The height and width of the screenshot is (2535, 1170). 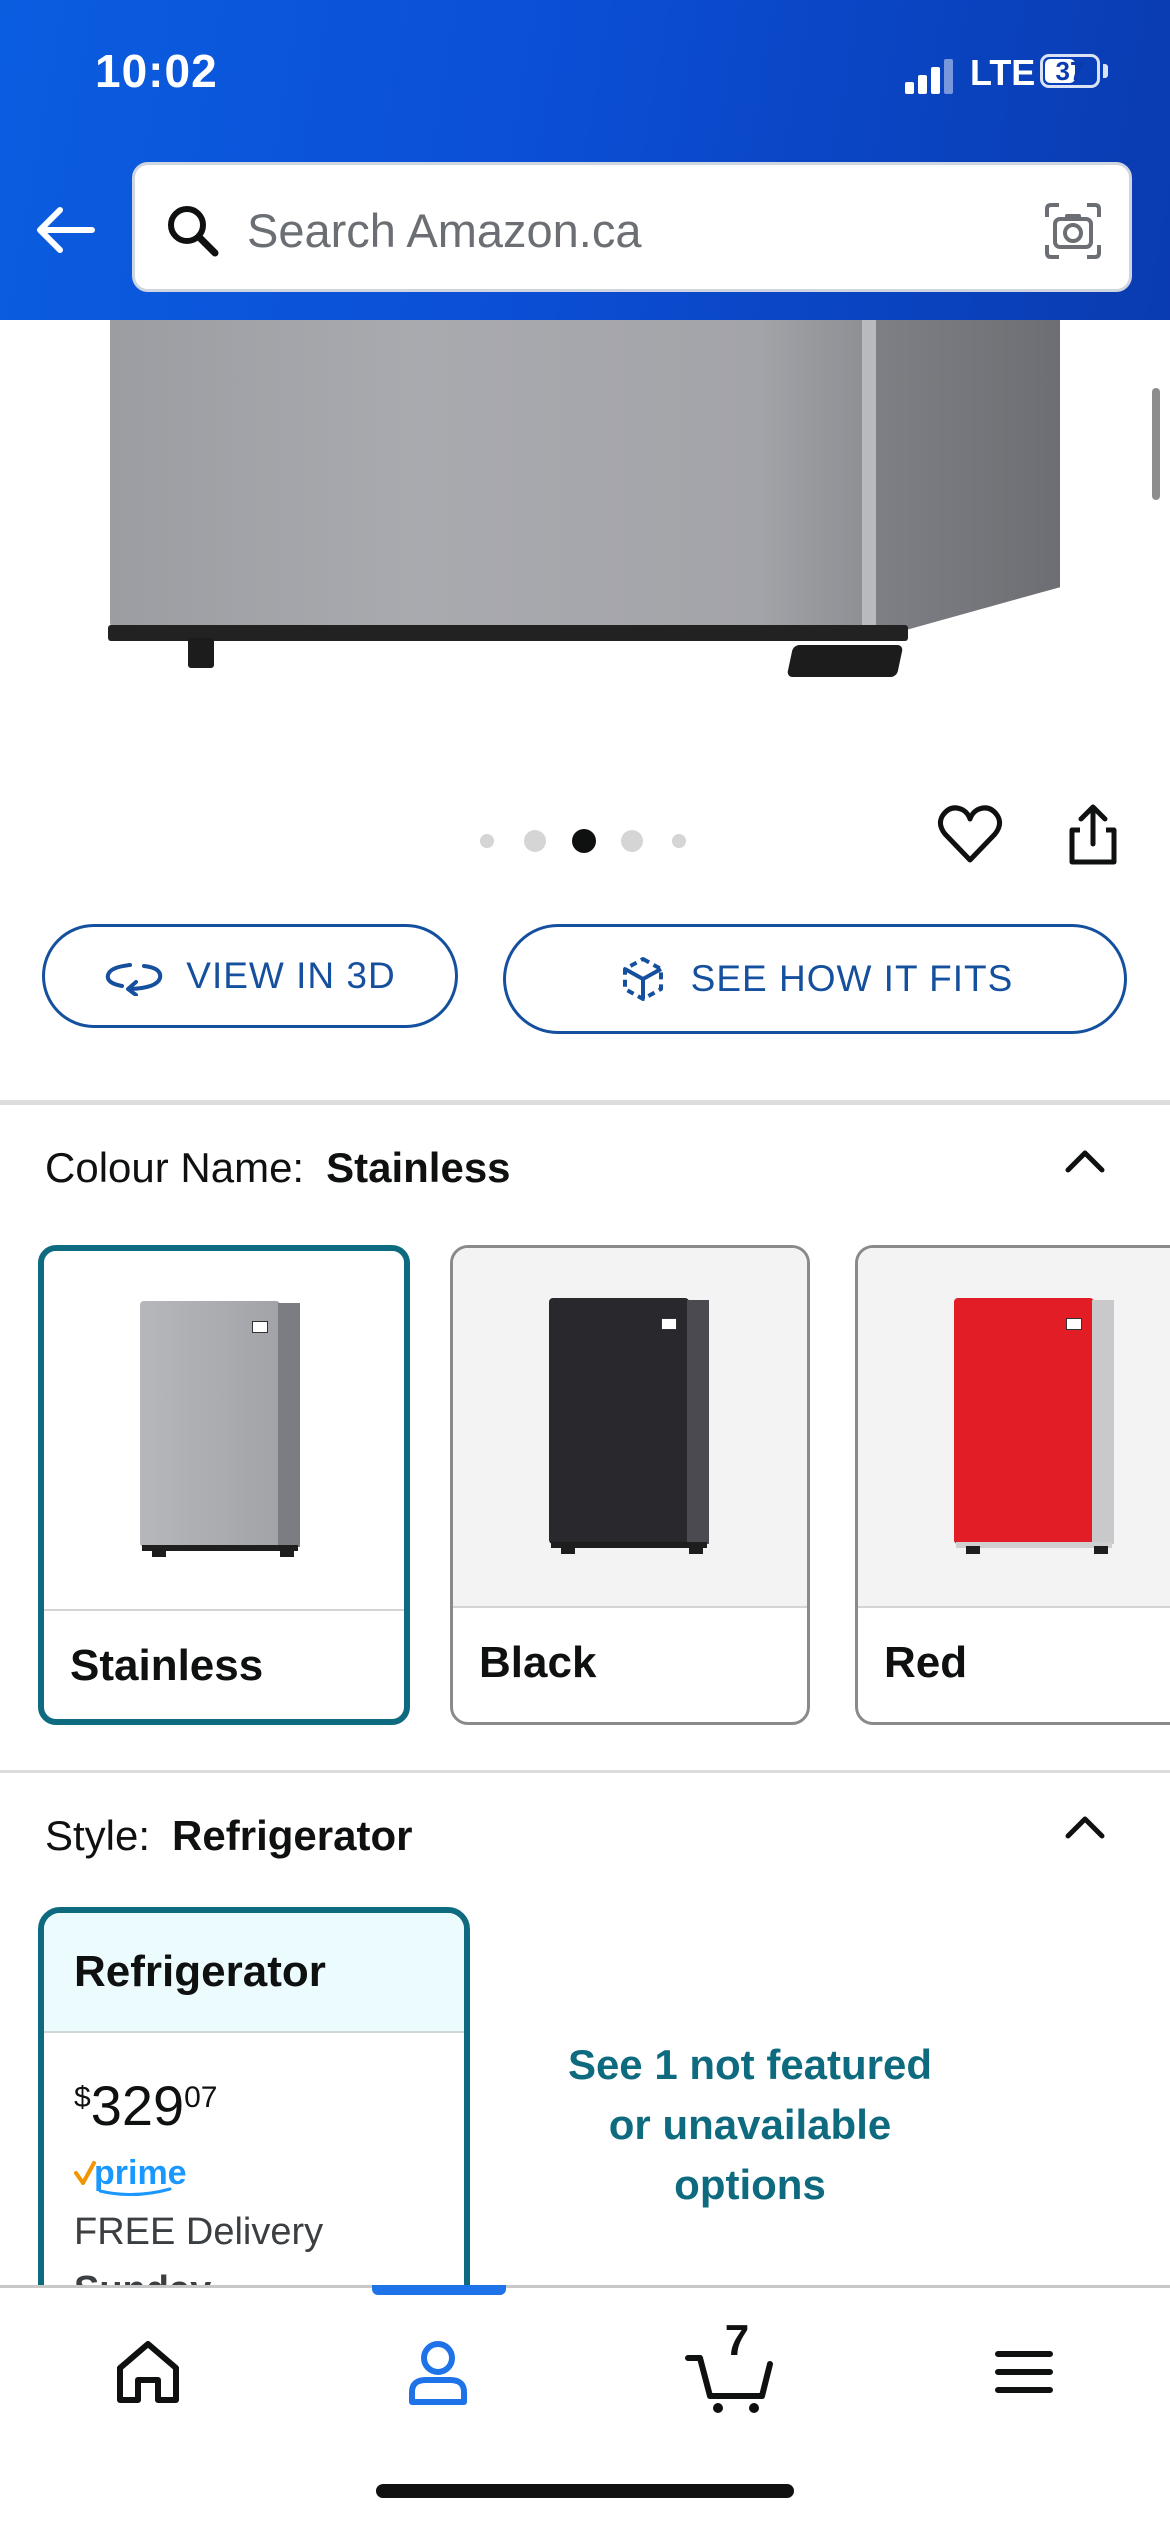 What do you see at coordinates (134, 979) in the screenshot?
I see `rotate-3d-icon` at bounding box center [134, 979].